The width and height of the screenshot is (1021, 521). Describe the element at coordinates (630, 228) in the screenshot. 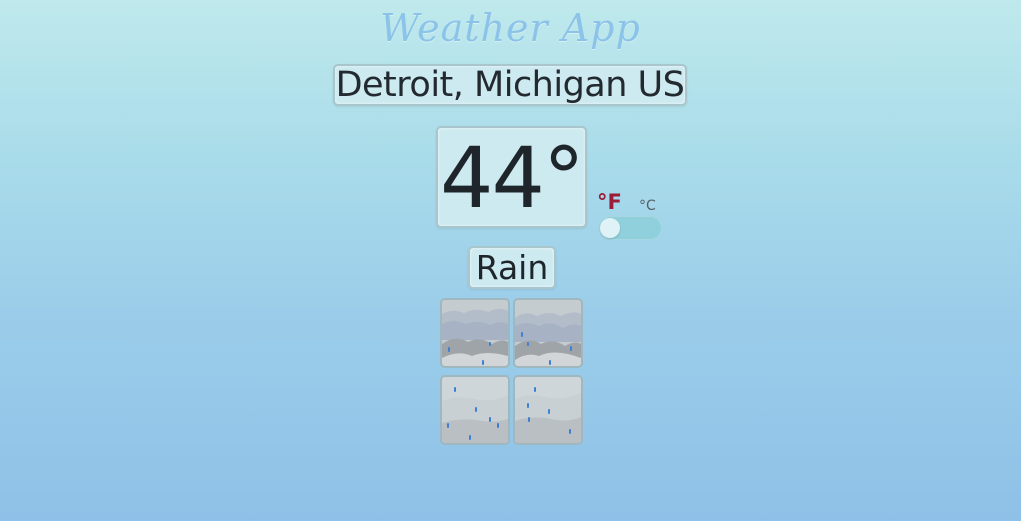

I see `unit-toggle` at that location.